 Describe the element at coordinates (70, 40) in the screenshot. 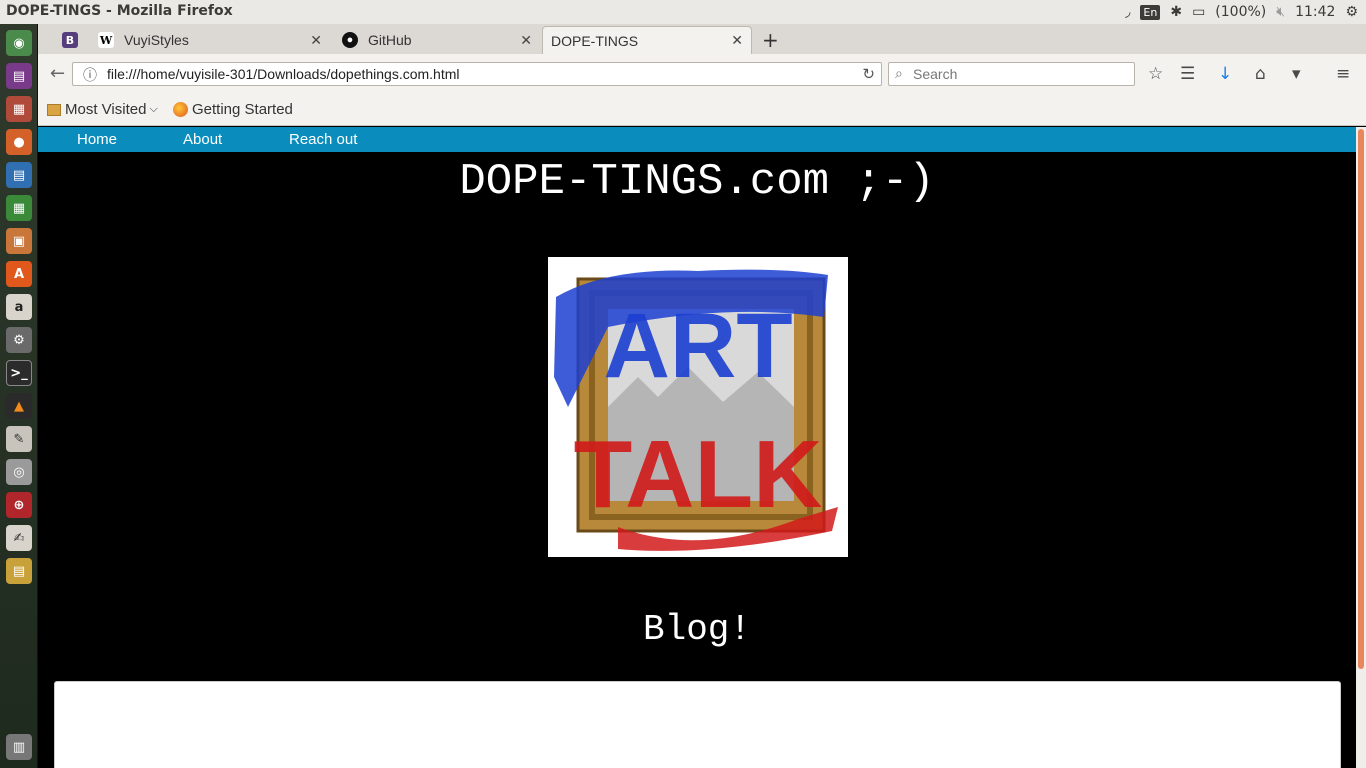

I see `bootstrap-pinned-icon: B` at that location.